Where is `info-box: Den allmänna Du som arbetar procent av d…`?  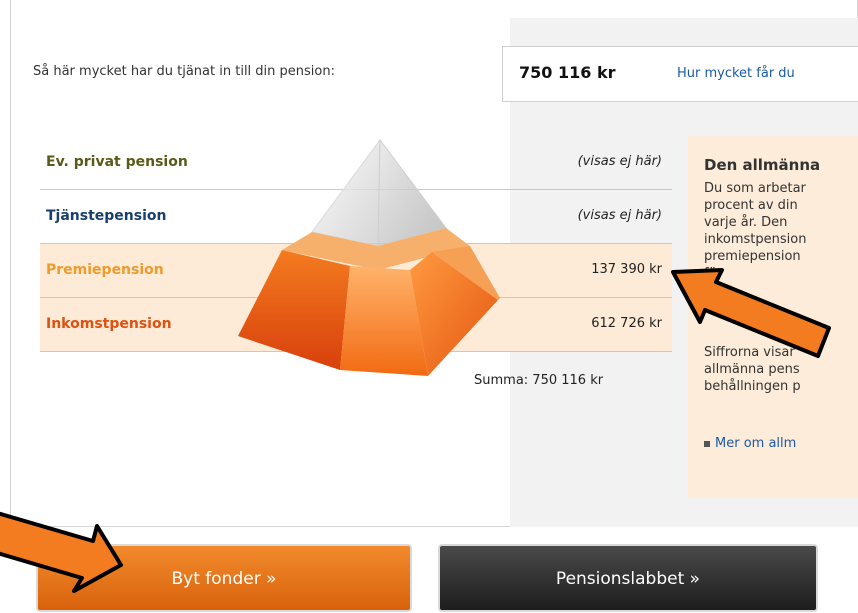
info-box: Den allmänna Du som arbetar procent av d… is located at coordinates (773, 317).